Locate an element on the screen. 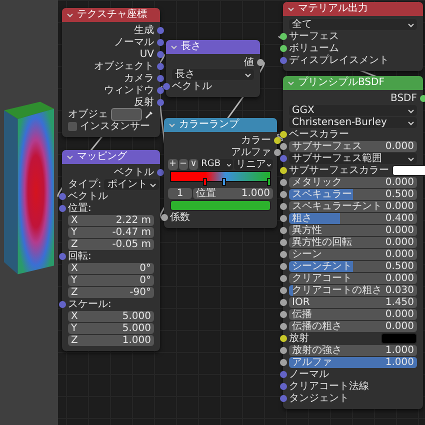 The image size is (425, 425). slider-field: シーンチント 0.500 is located at coordinates (353, 266).